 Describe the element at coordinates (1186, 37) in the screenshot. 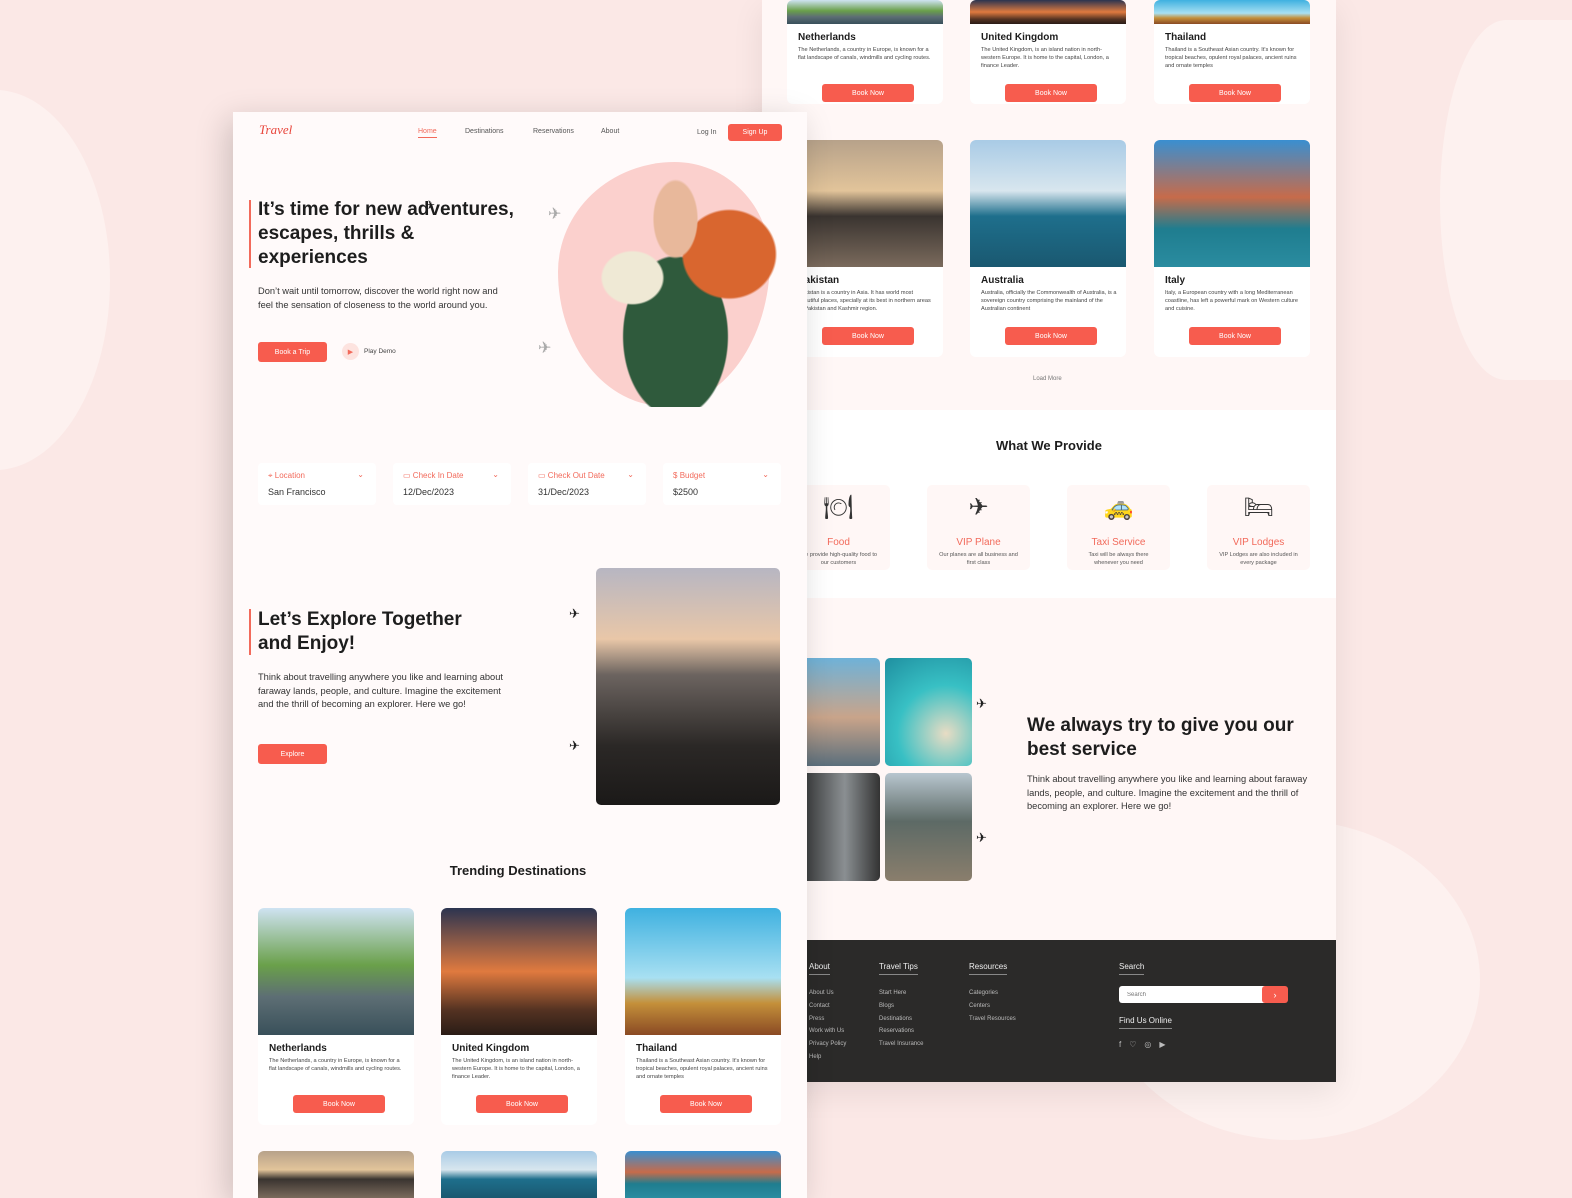

I see `destination-name: Thailand` at that location.